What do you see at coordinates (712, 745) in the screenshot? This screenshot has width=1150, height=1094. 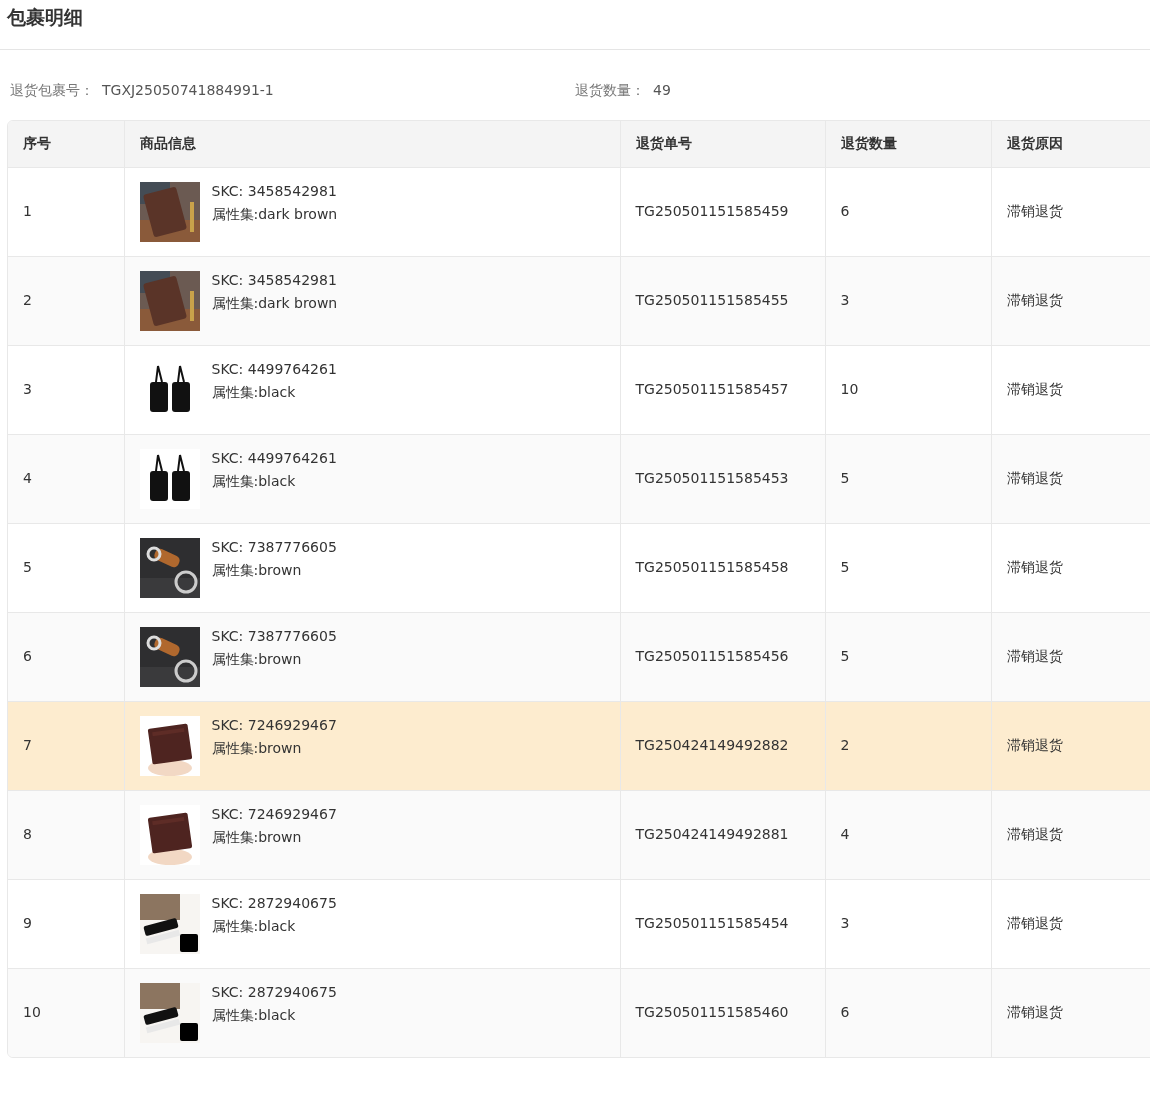 I see `table-cell: TG250424149492882` at bounding box center [712, 745].